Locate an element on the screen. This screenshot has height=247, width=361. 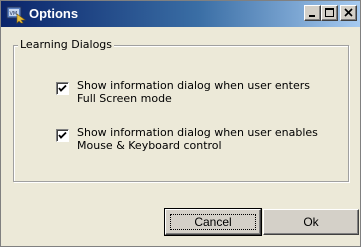
vm-app-icon: VM is located at coordinates (16, 15).